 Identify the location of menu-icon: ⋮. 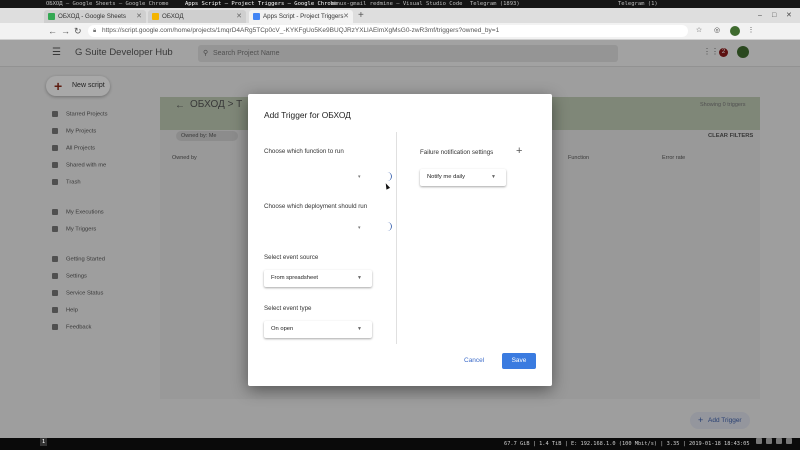
(751, 31).